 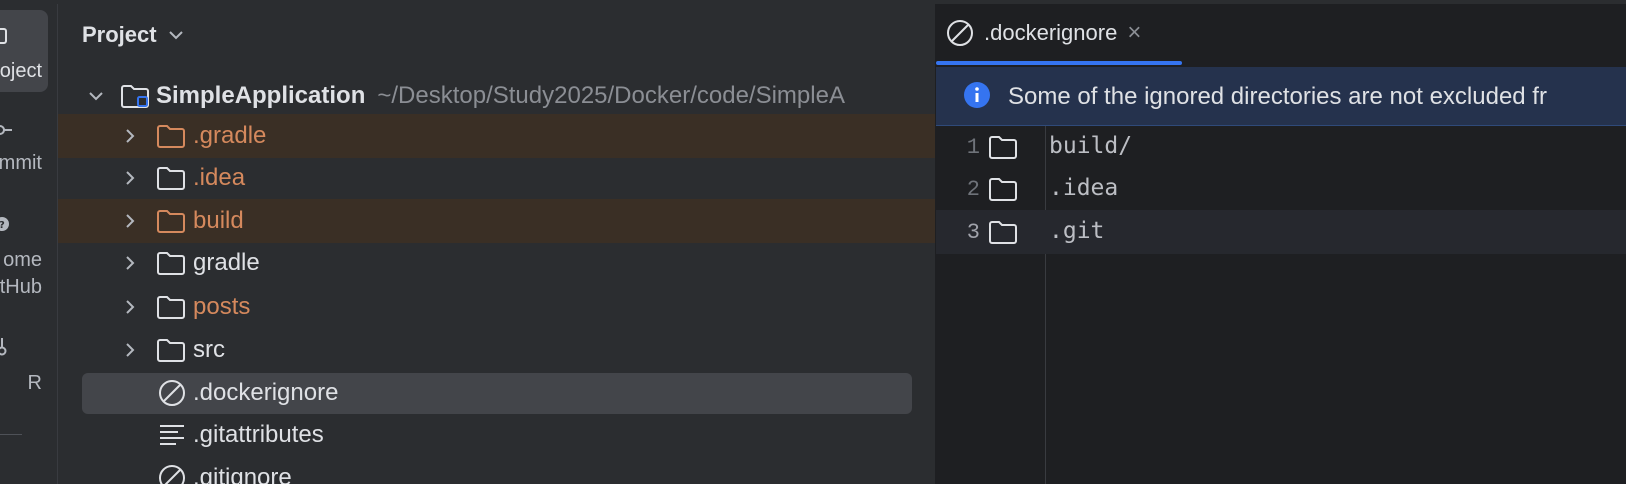 I want to click on pull-request-icon, so click(x=3, y=347).